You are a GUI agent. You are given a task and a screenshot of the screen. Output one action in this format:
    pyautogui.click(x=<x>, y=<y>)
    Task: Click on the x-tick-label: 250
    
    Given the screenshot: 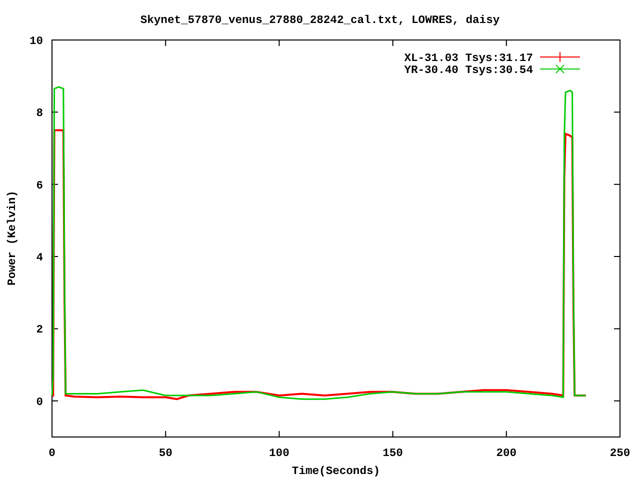 What is the action you would take?
    pyautogui.click(x=620, y=454)
    